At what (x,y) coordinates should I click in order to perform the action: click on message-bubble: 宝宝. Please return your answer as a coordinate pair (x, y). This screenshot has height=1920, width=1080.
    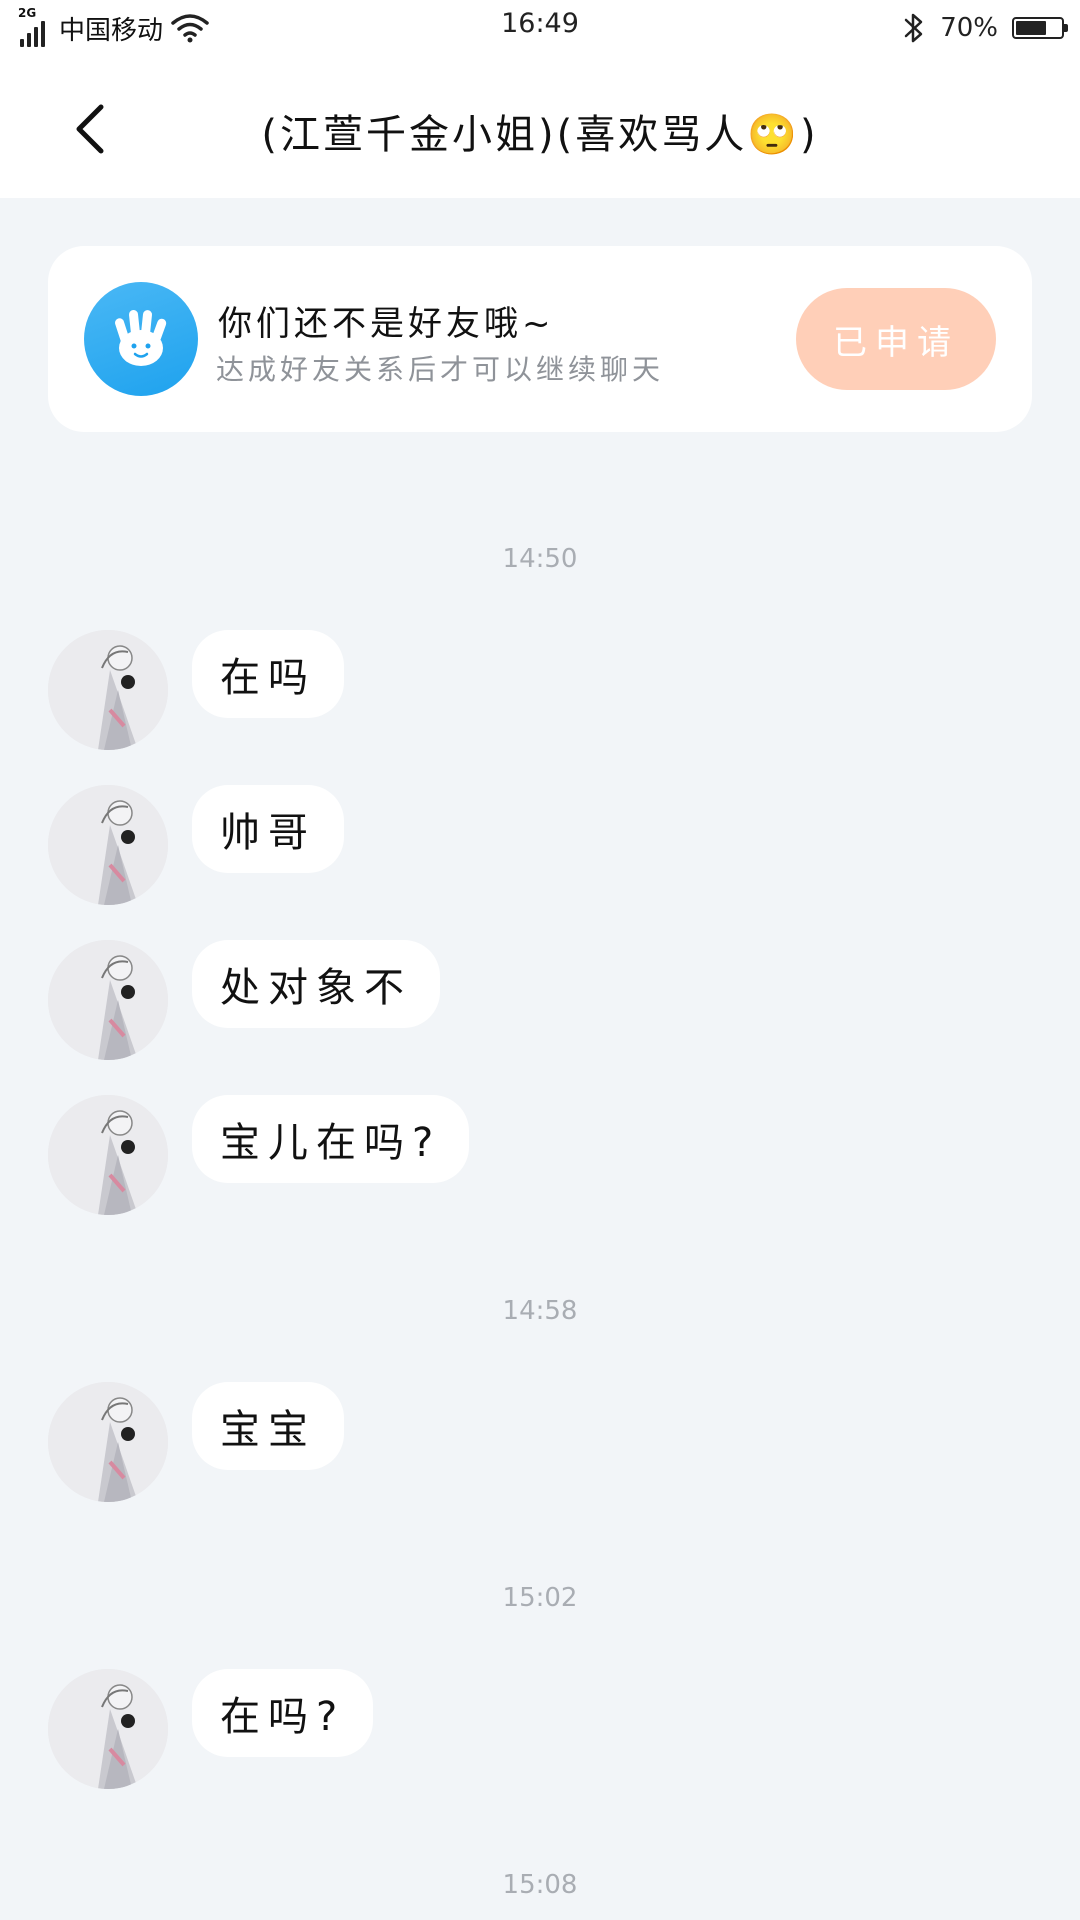
    Looking at the image, I should click on (268, 1426).